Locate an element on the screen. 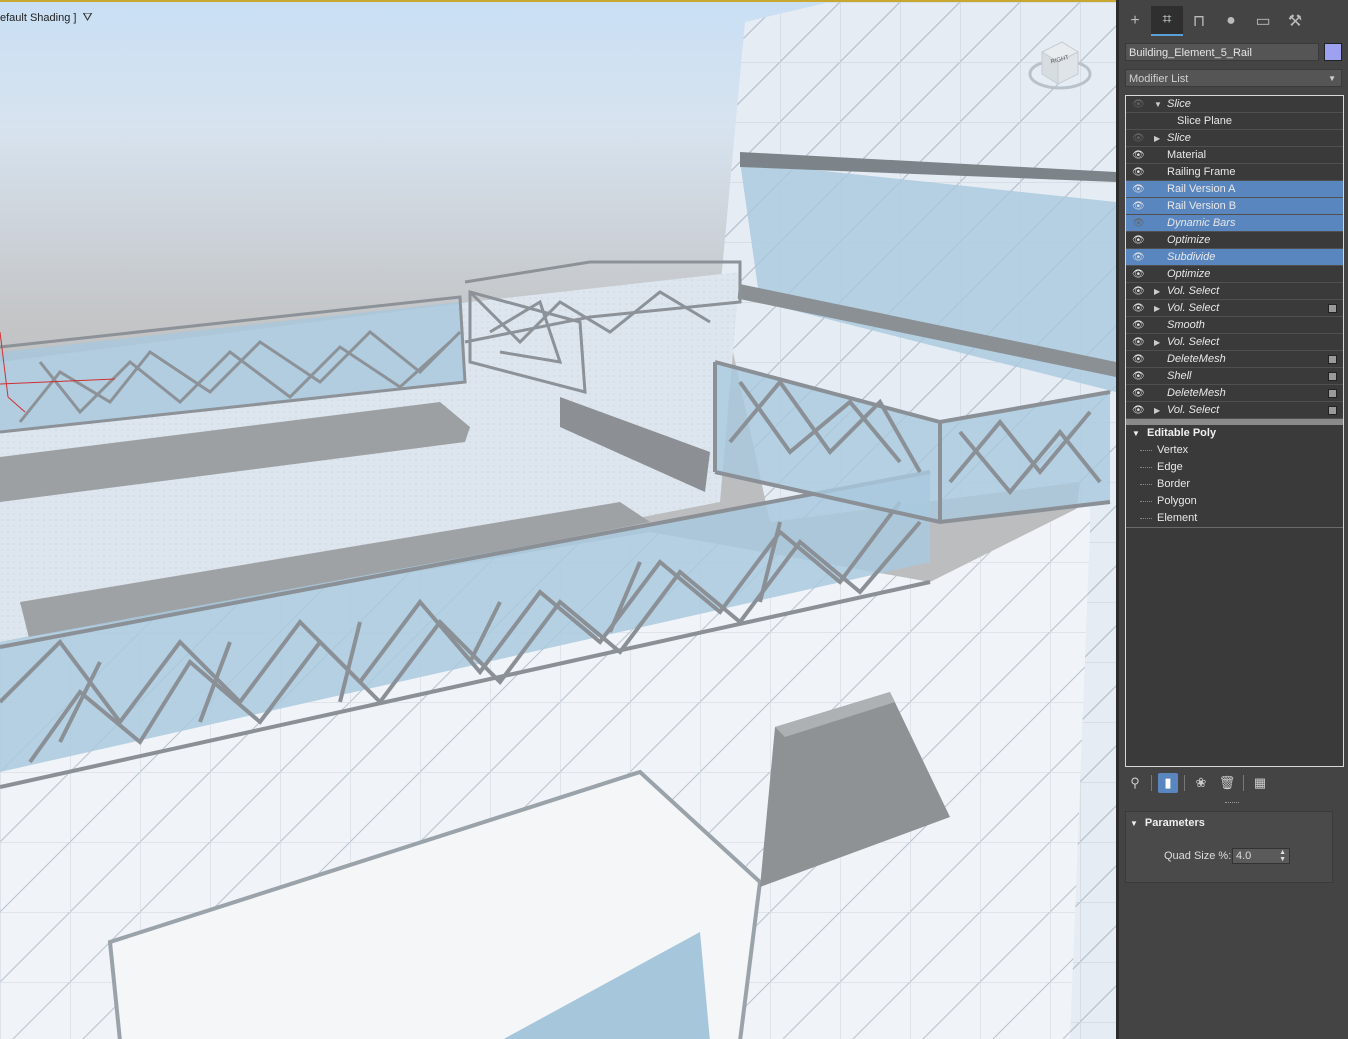 This screenshot has width=1348, height=1039. wrench-icon: ⚒ is located at coordinates (1295, 21).